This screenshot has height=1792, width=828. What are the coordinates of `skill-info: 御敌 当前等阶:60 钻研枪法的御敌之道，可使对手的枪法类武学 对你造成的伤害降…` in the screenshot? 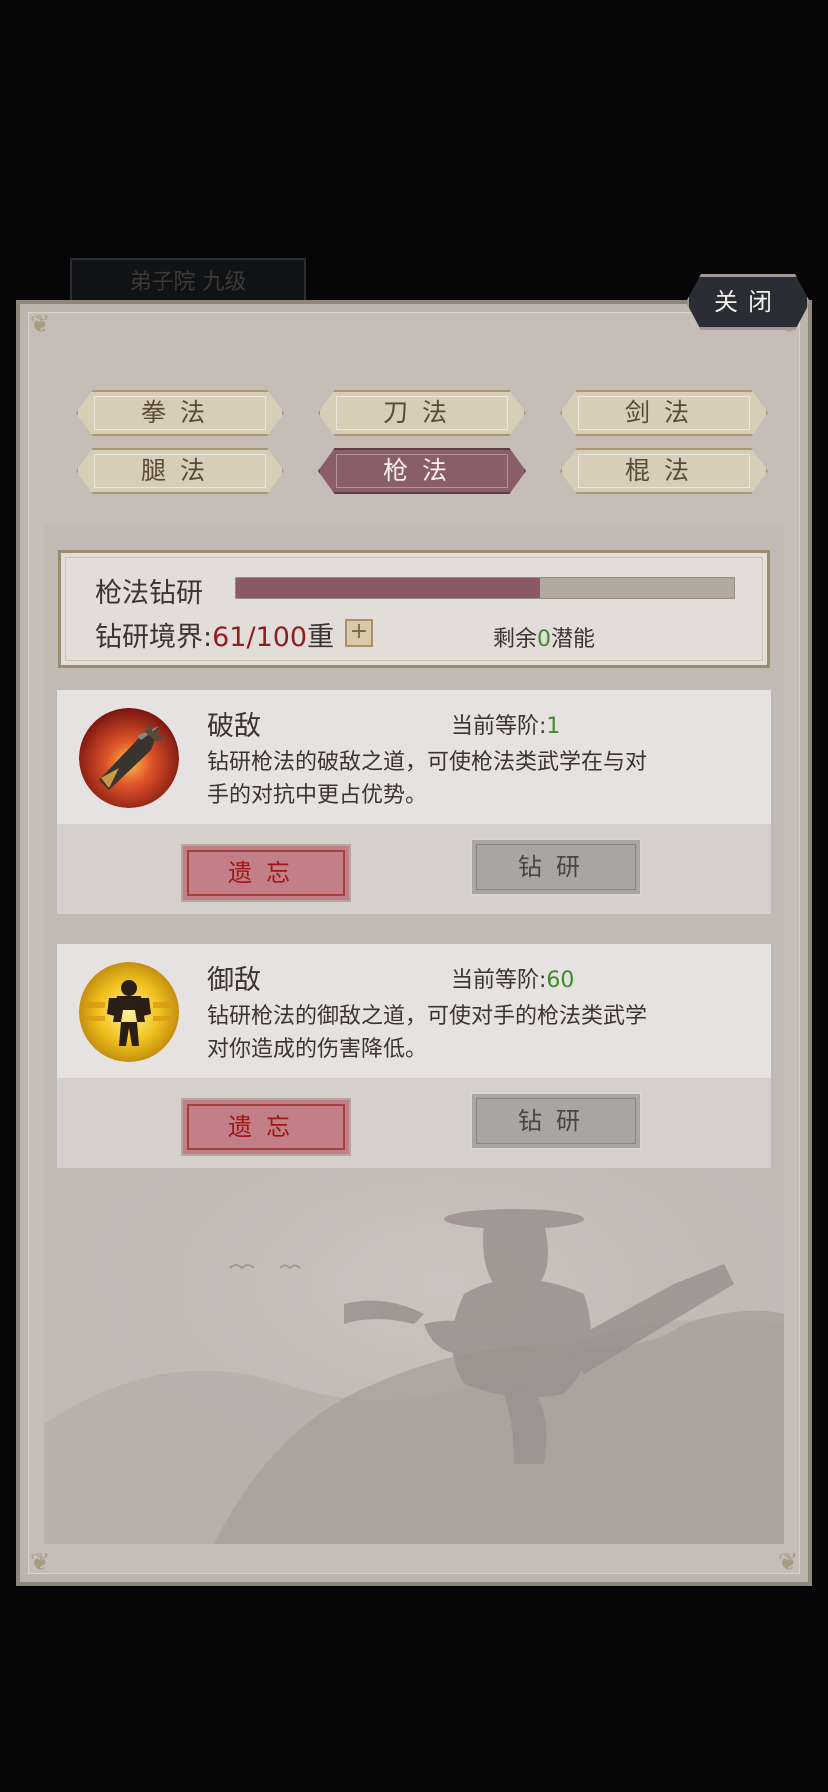 It's located at (414, 1011).